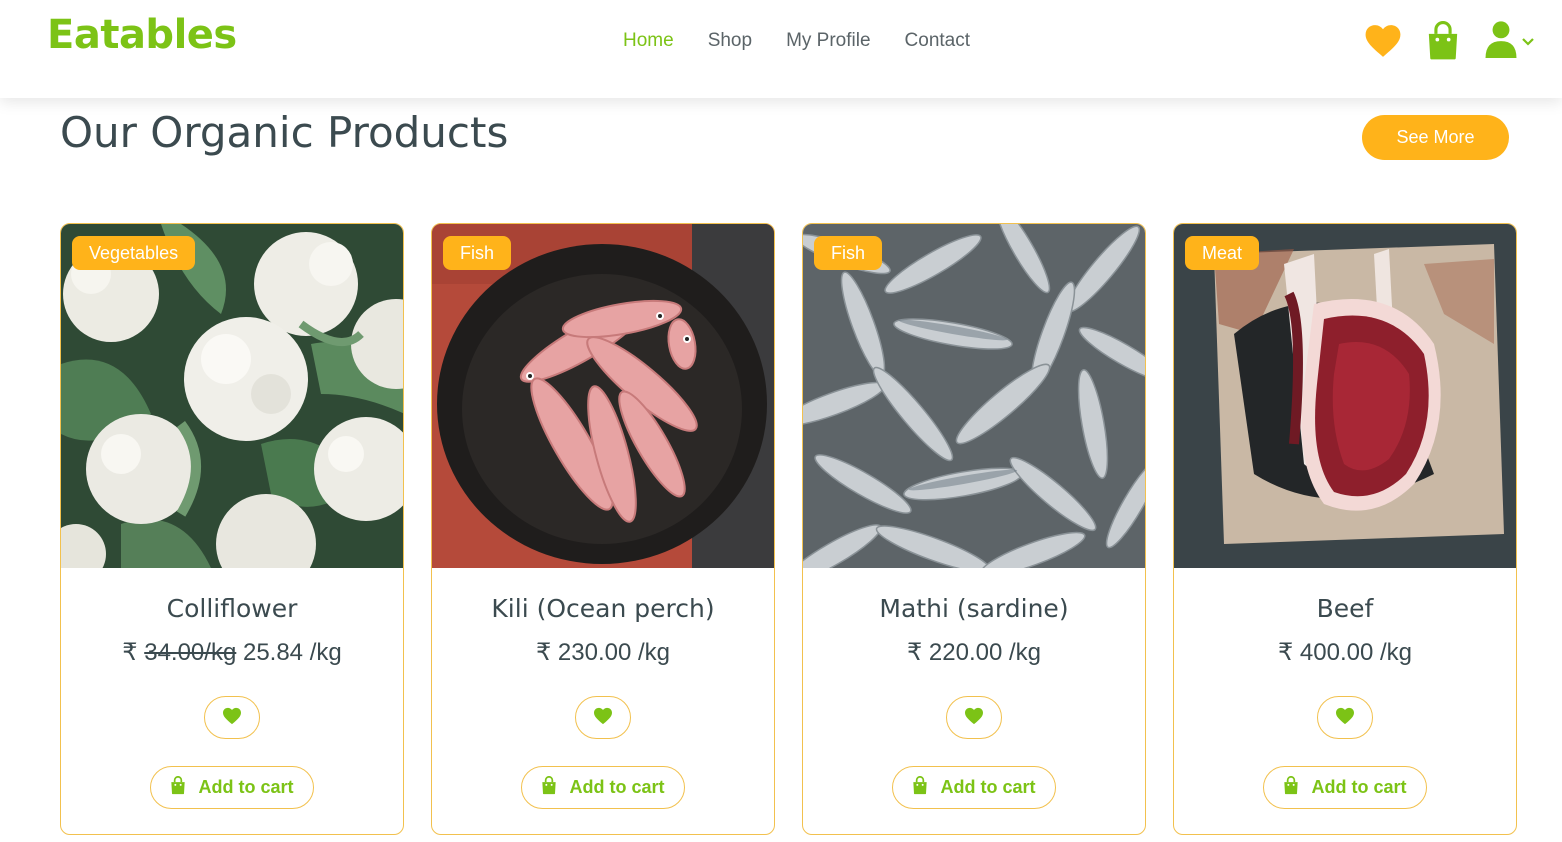 This screenshot has height=842, width=1562. Describe the element at coordinates (974, 608) in the screenshot. I see `product-name: Mathi (sardine)` at that location.